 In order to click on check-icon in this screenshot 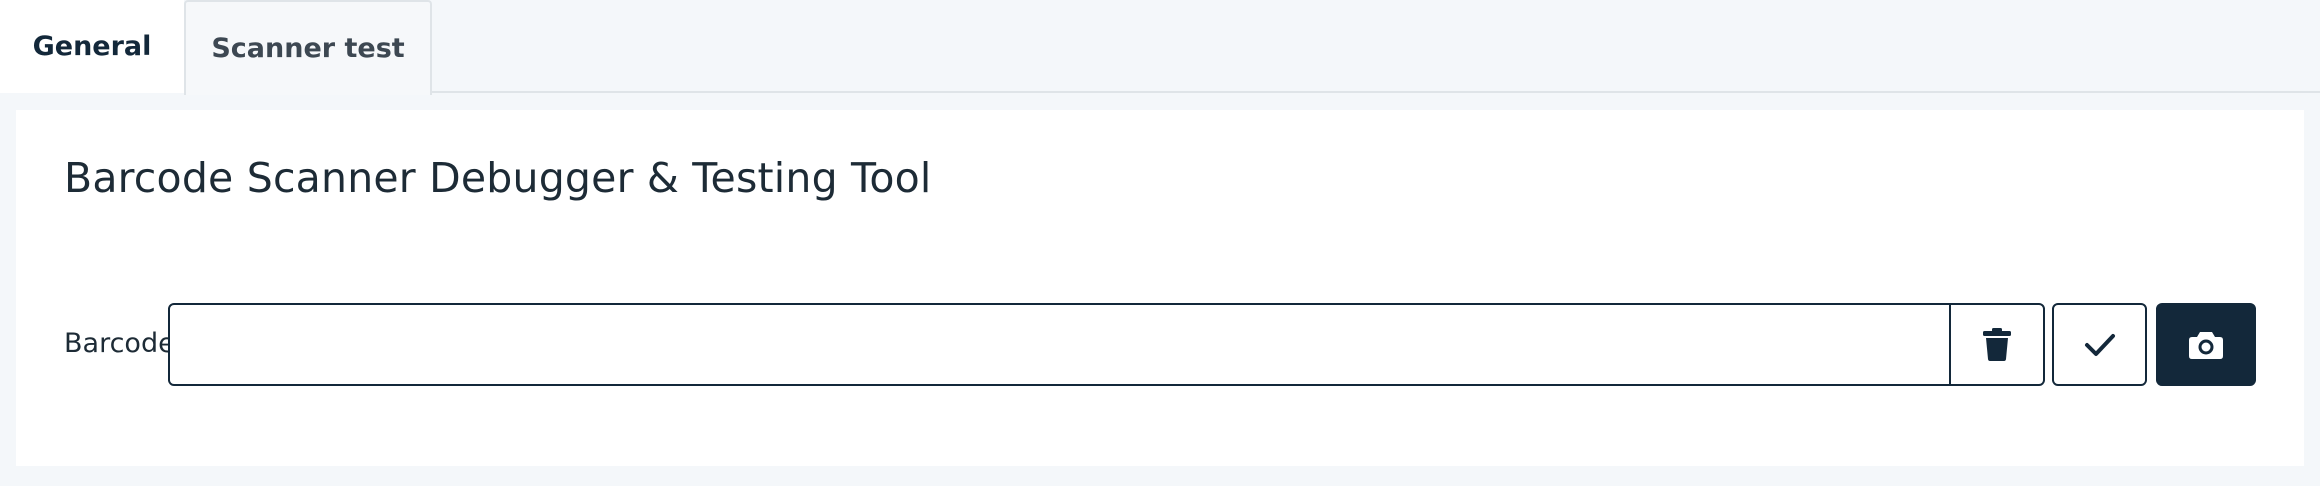, I will do `click(2100, 345)`.